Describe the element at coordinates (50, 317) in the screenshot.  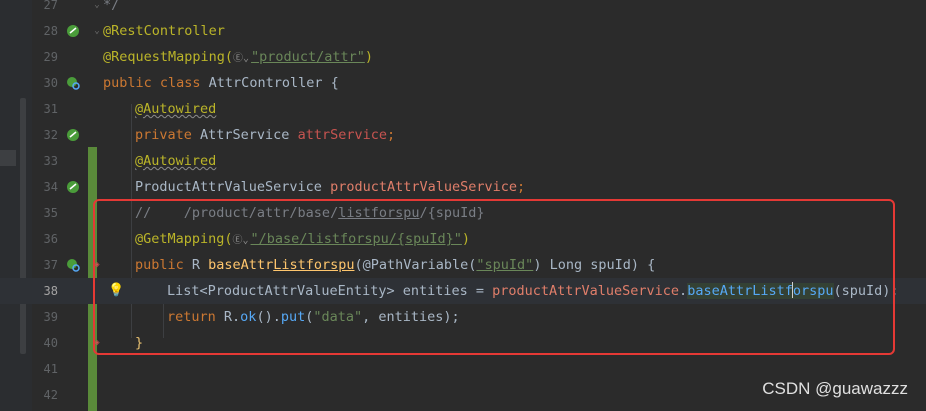
I see `line-number: 39` at that location.